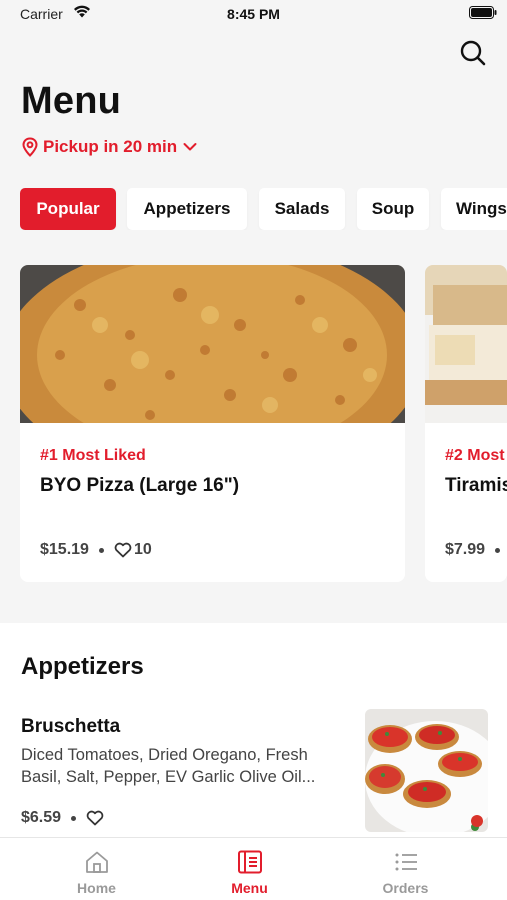 This screenshot has width=507, height=900. What do you see at coordinates (249, 862) in the screenshot?
I see `menu-icon` at bounding box center [249, 862].